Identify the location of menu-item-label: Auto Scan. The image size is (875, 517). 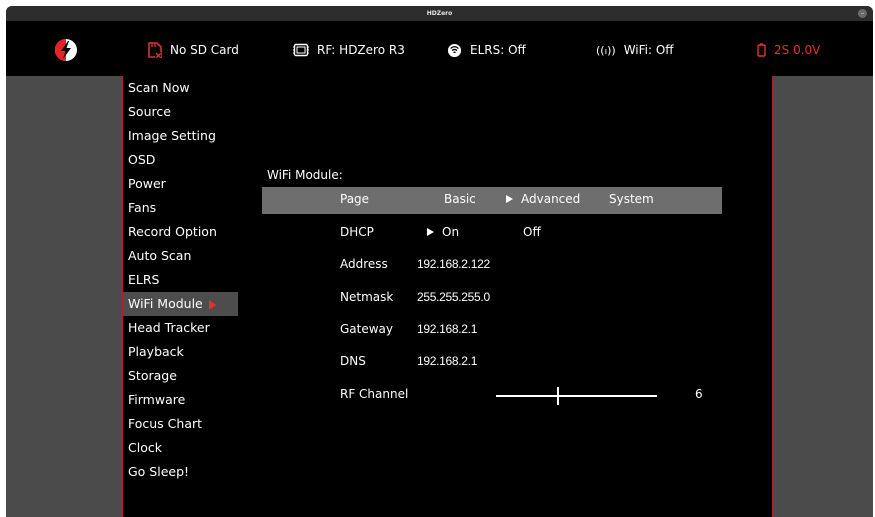
(160, 255).